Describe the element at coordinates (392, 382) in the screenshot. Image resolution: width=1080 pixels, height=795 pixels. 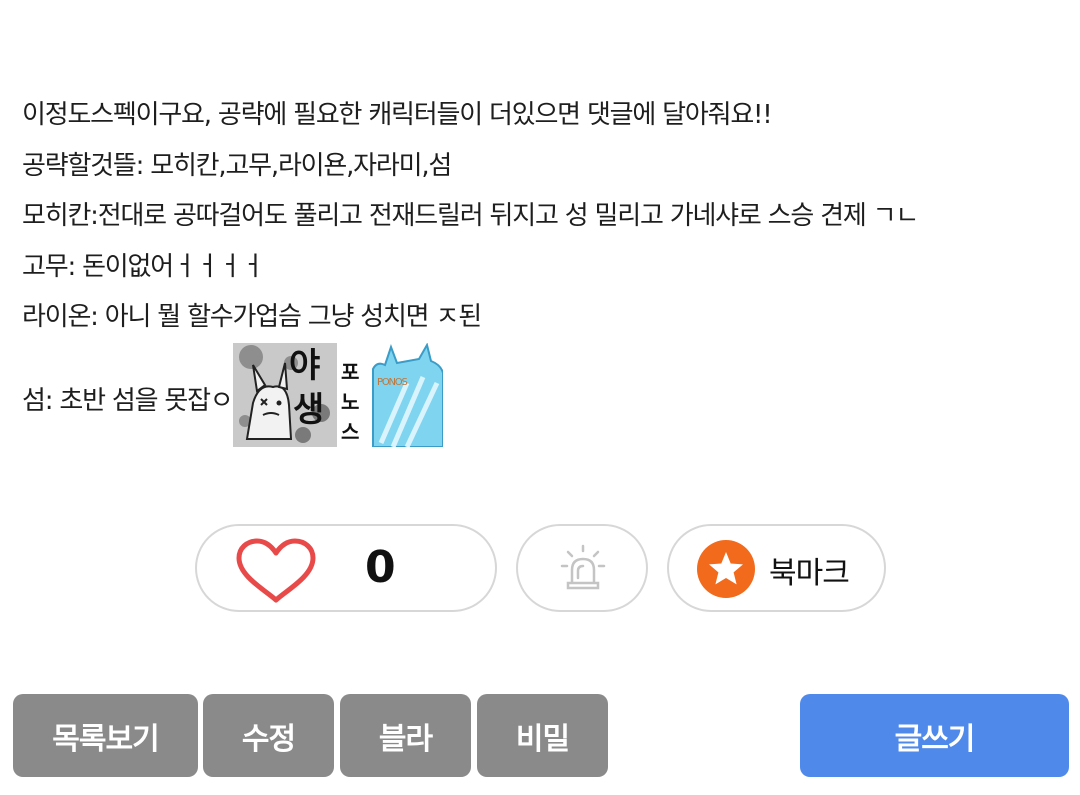
I see `svg-text: PONOS` at that location.